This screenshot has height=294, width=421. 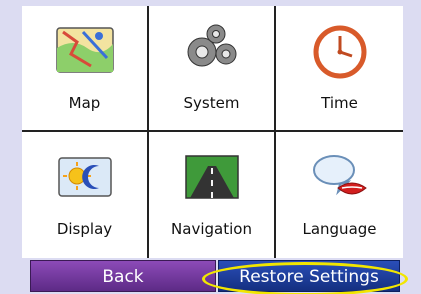 What do you see at coordinates (123, 276) in the screenshot?
I see `back-button: Back` at bounding box center [123, 276].